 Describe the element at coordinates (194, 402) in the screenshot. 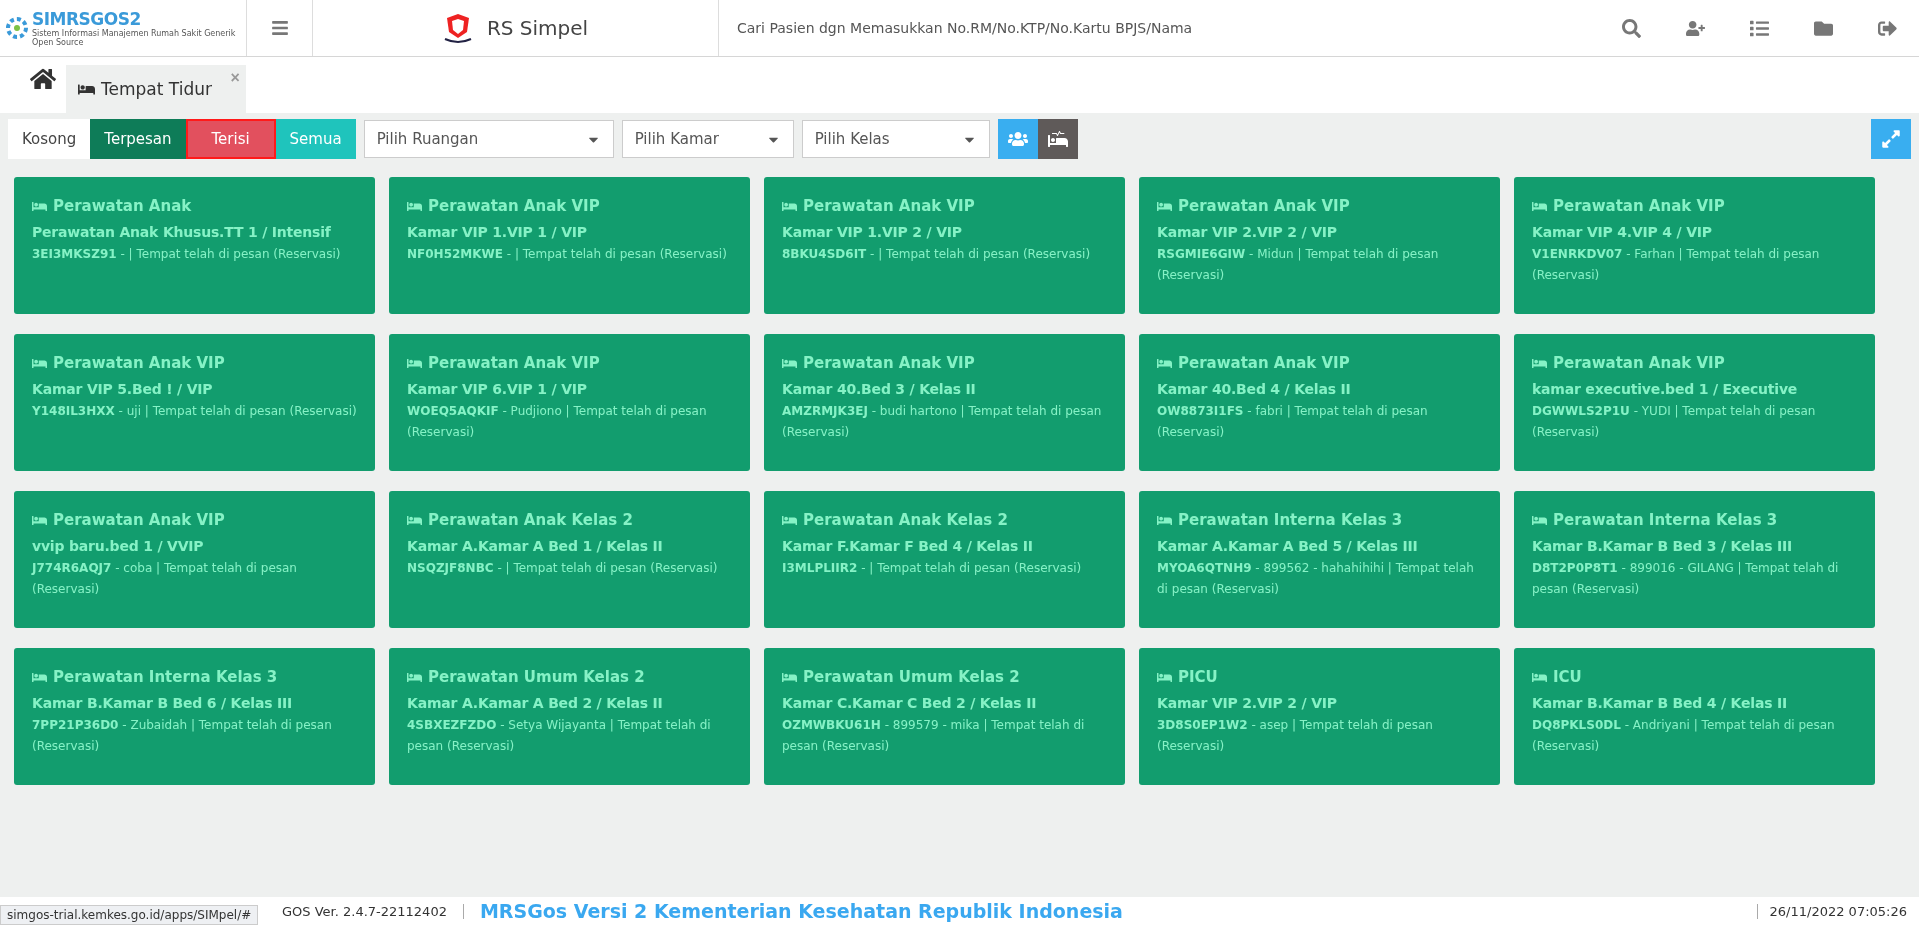

I see `bed-card: Perawatan Anak VIP Kamar VIP 5.Bed ! / VIP Y148IL3HXX - uji | Tempat telah di pesan (Reservasi)` at that location.